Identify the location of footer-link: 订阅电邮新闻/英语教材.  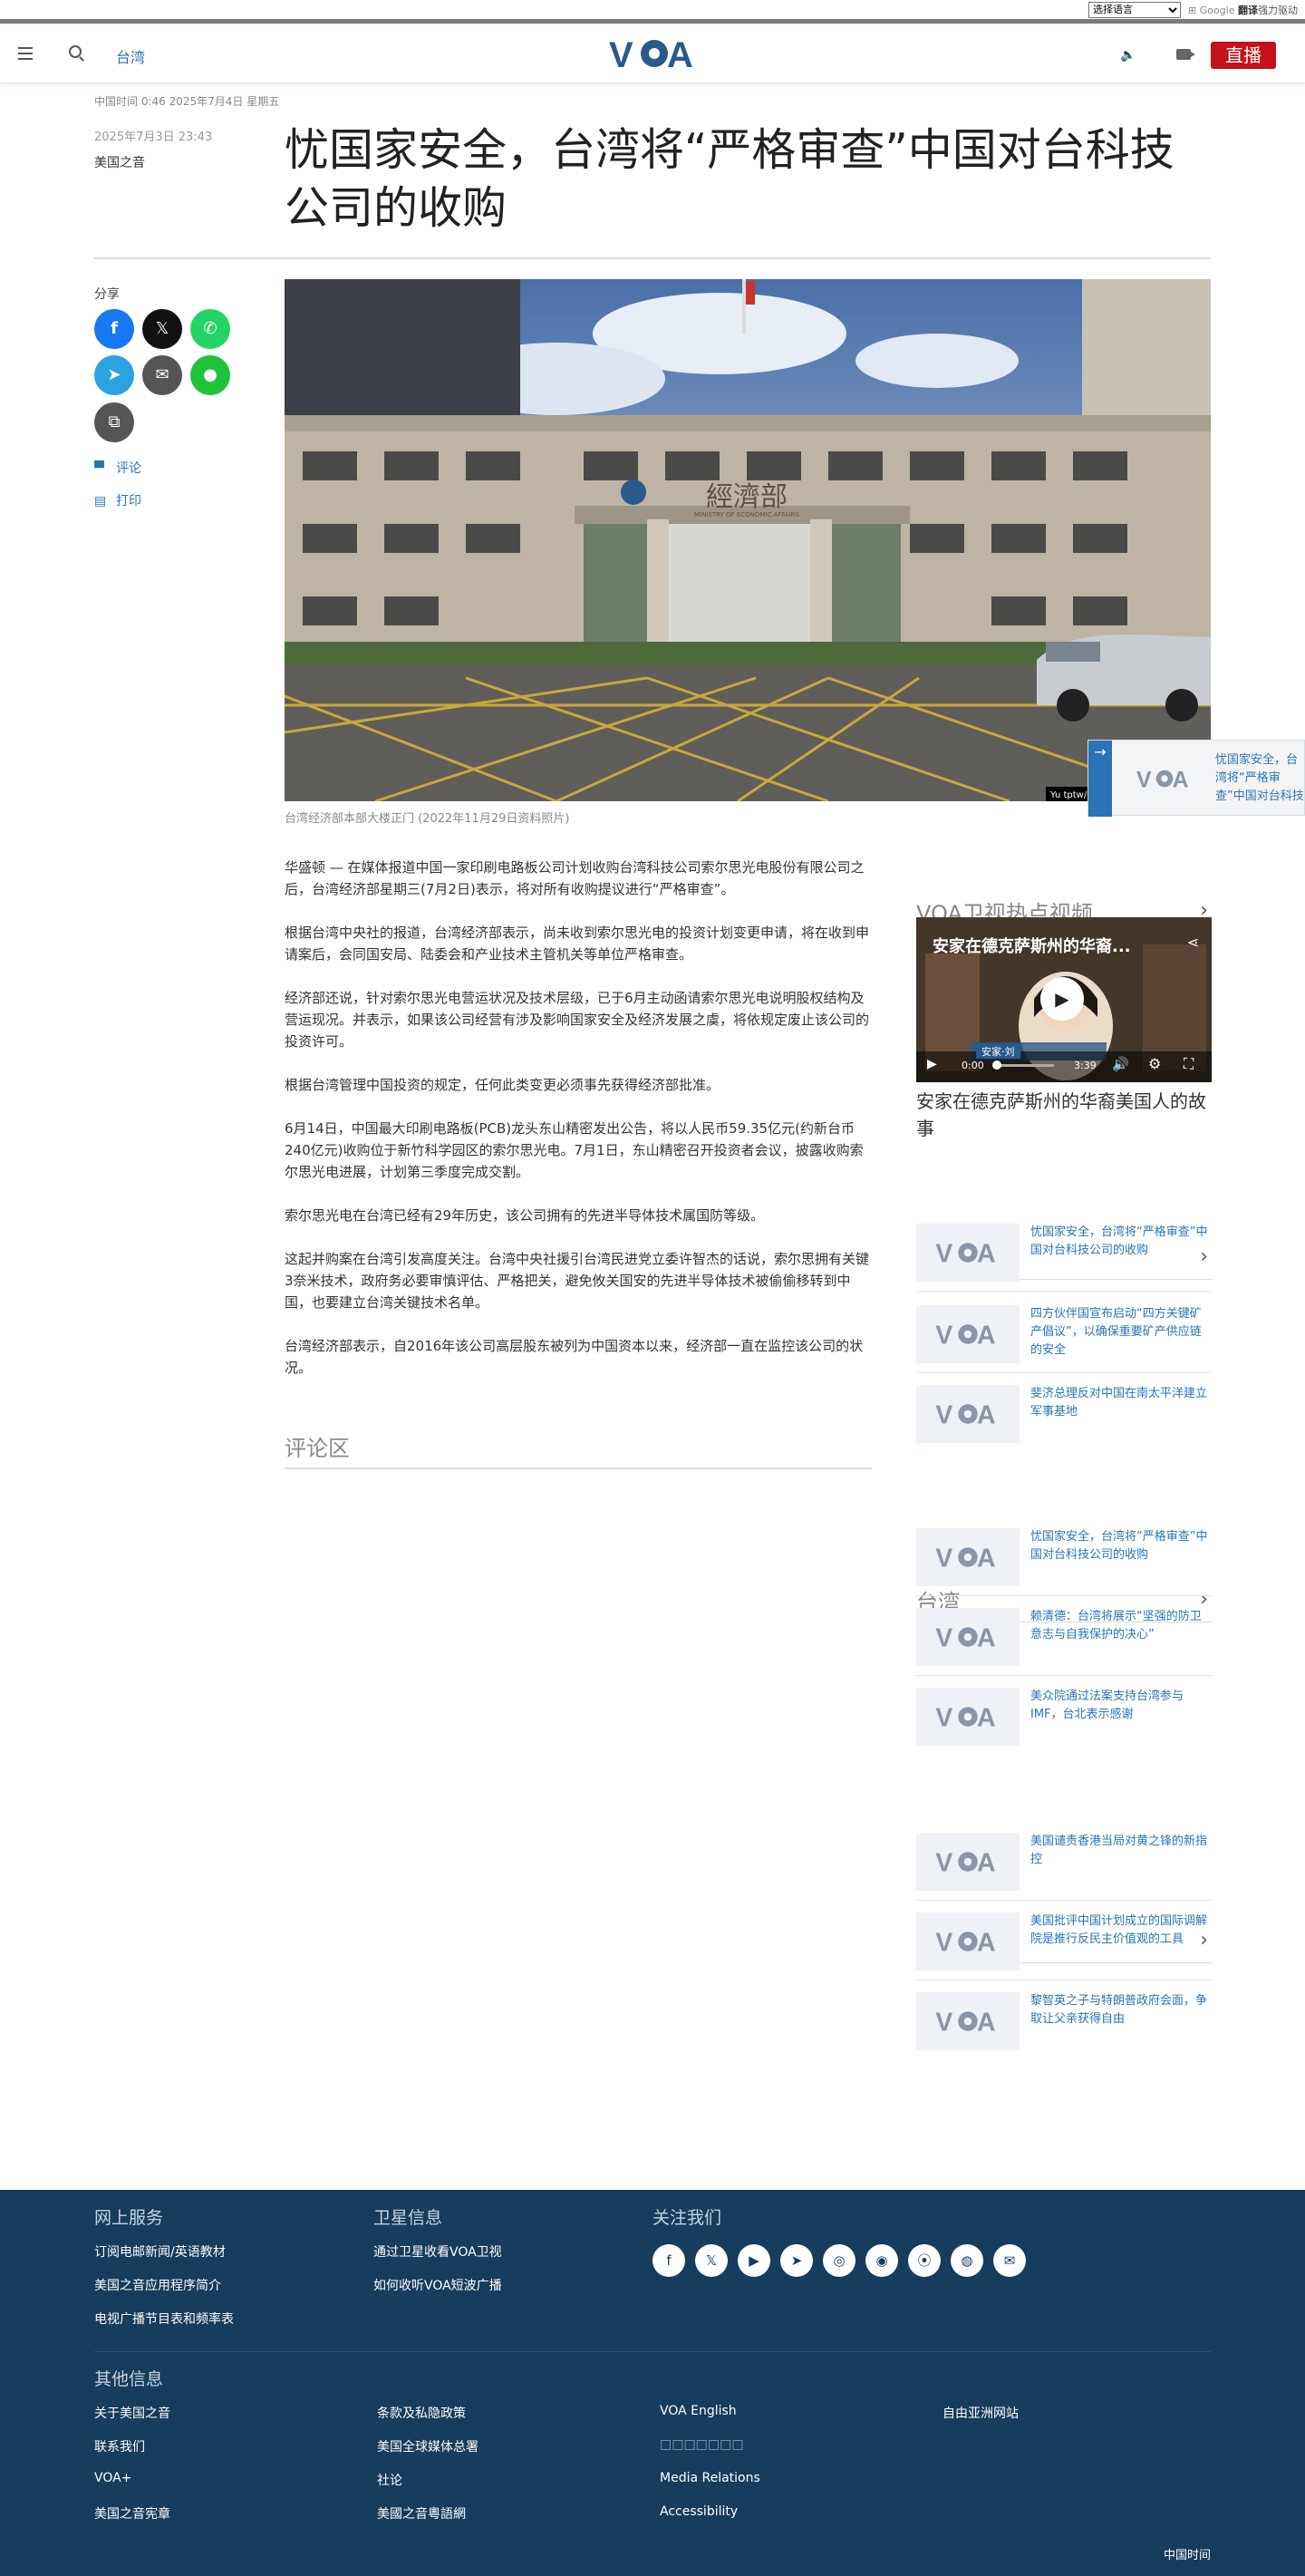
(160, 2251).